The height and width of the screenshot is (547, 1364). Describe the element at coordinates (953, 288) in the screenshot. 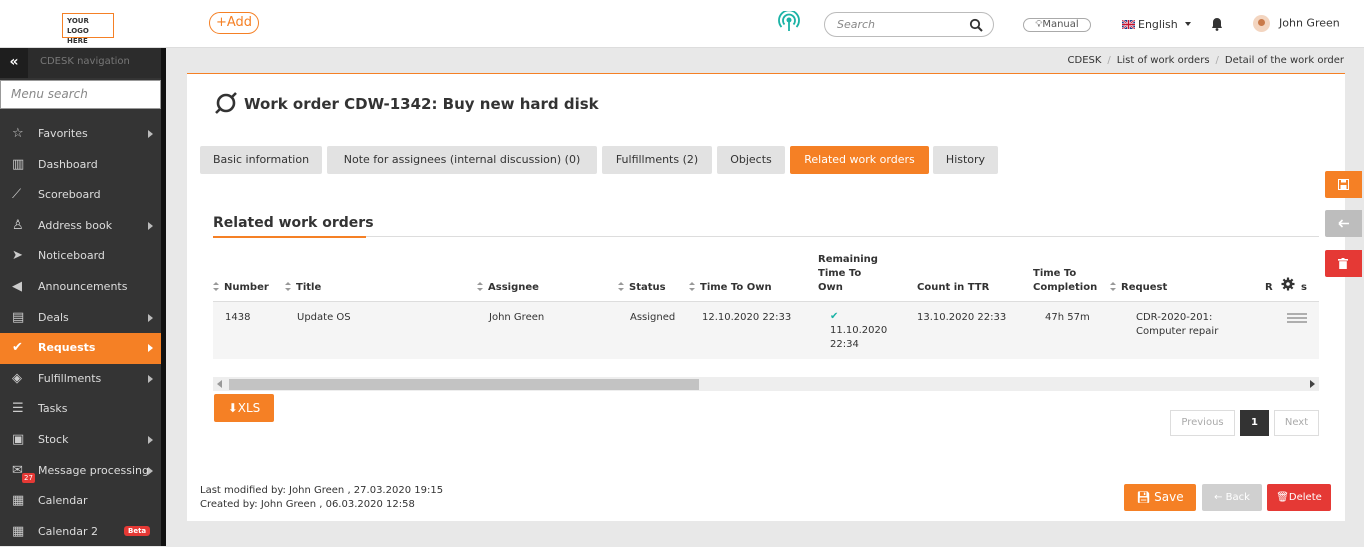

I see `column-header-count-in-ttr: Count in TTR` at that location.